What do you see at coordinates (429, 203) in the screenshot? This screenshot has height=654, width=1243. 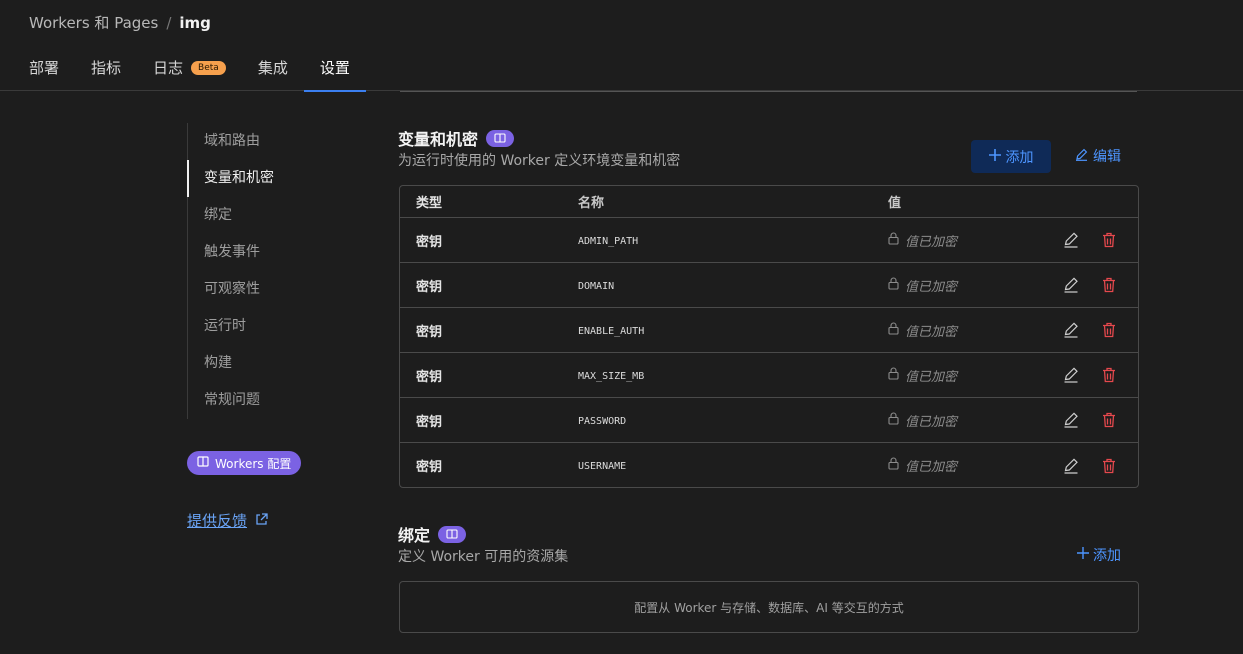 I see `column-header-type: 类型` at bounding box center [429, 203].